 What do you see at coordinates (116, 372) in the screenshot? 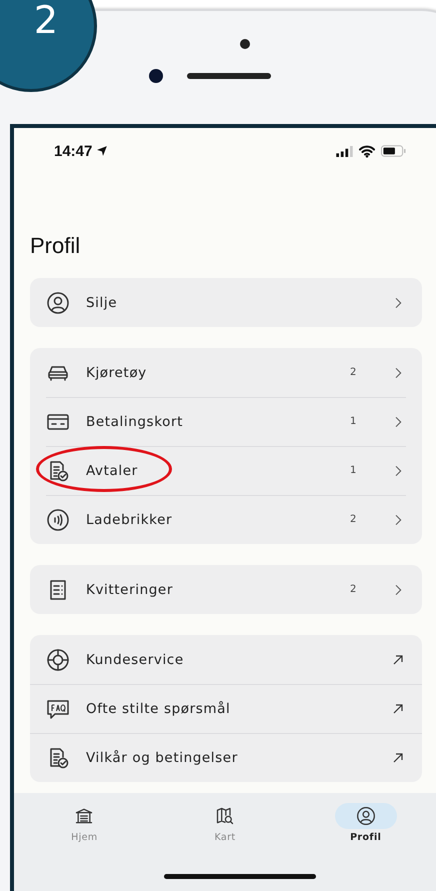
I see `item-label: Kjøretøy` at bounding box center [116, 372].